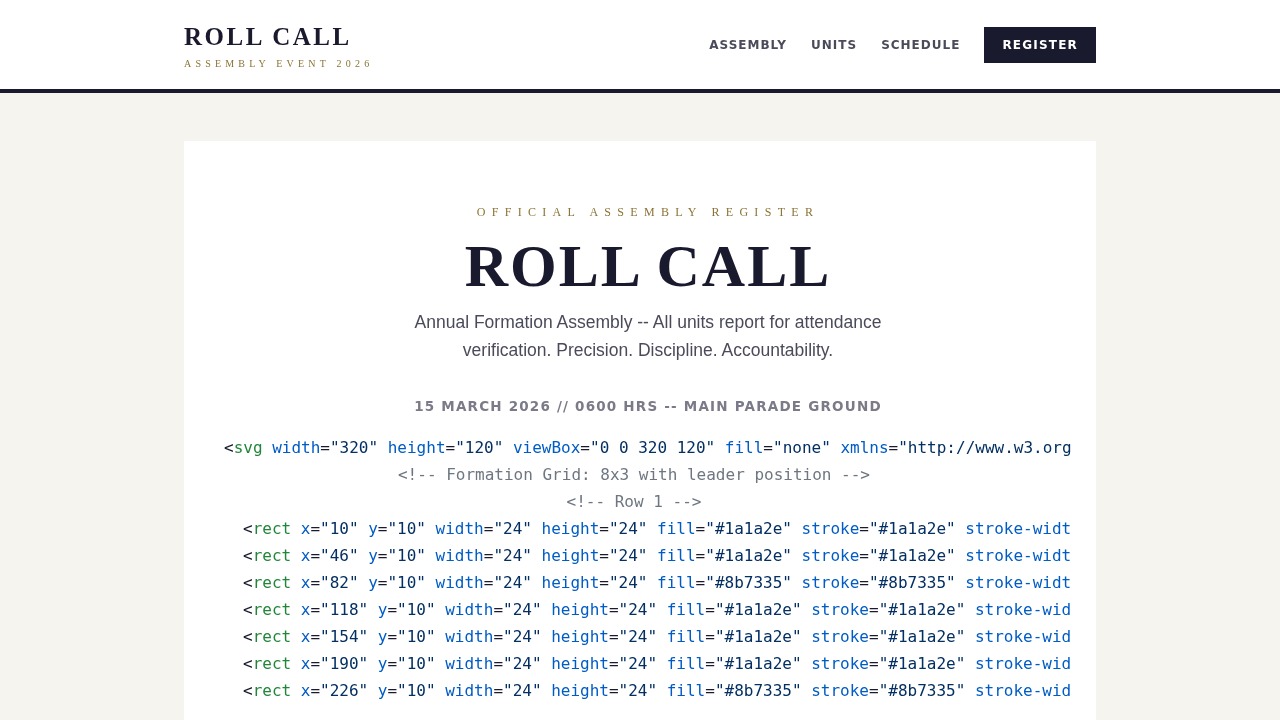 Image resolution: width=1280 pixels, height=720 pixels. What do you see at coordinates (634, 502) in the screenshot?
I see `code-comment: <!-- Row 1 -->` at bounding box center [634, 502].